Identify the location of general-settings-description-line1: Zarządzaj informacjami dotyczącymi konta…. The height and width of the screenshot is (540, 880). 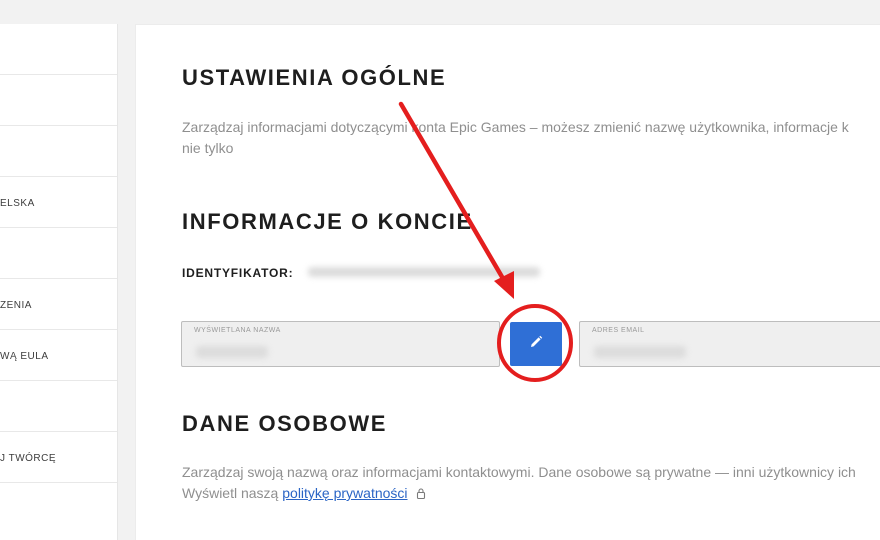
(515, 127).